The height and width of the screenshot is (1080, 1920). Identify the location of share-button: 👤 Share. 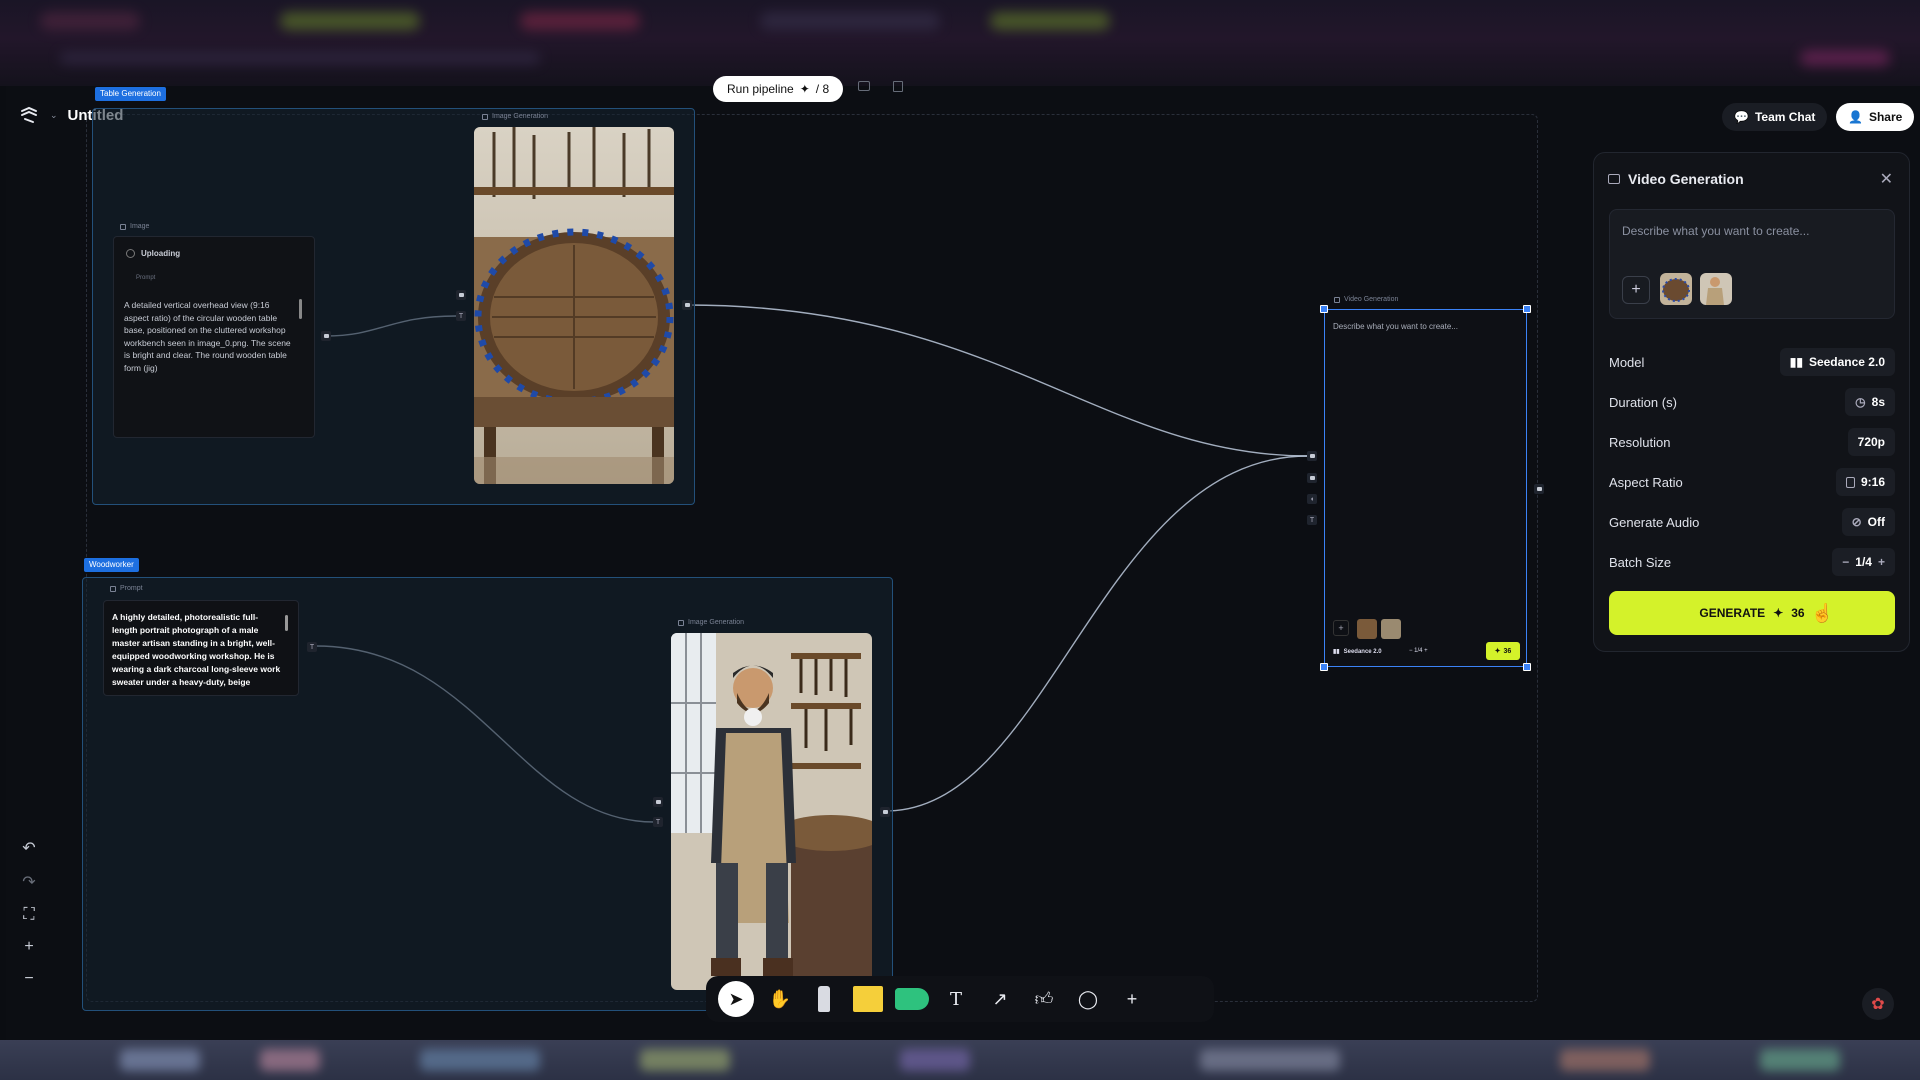
(1875, 117).